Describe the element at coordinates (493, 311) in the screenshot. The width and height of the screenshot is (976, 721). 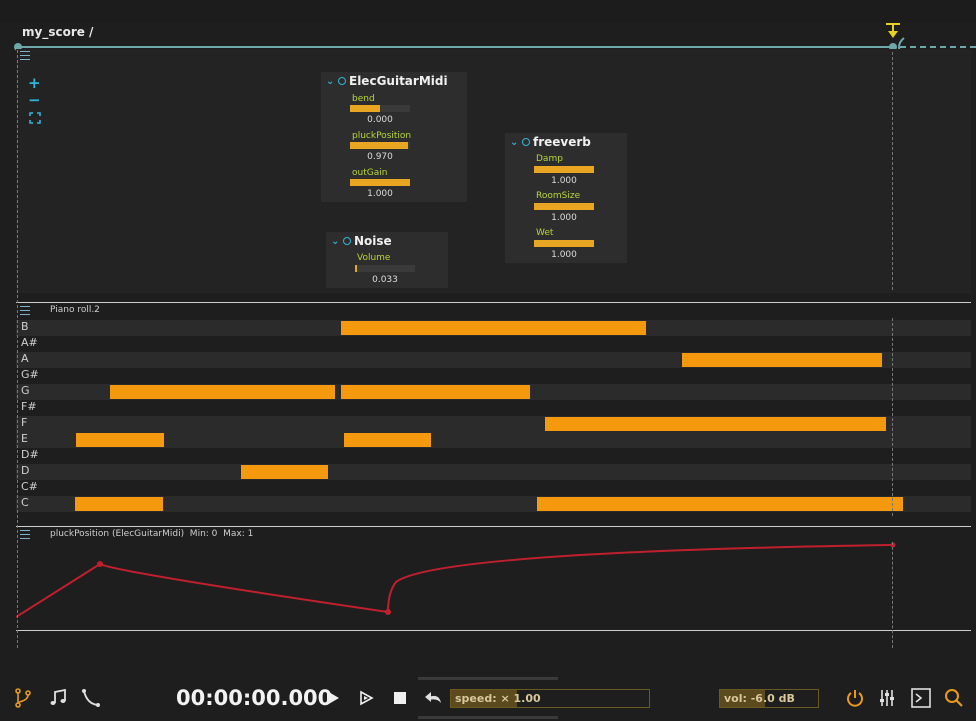
I see `piano-roll-header: Piano roll.2` at that location.